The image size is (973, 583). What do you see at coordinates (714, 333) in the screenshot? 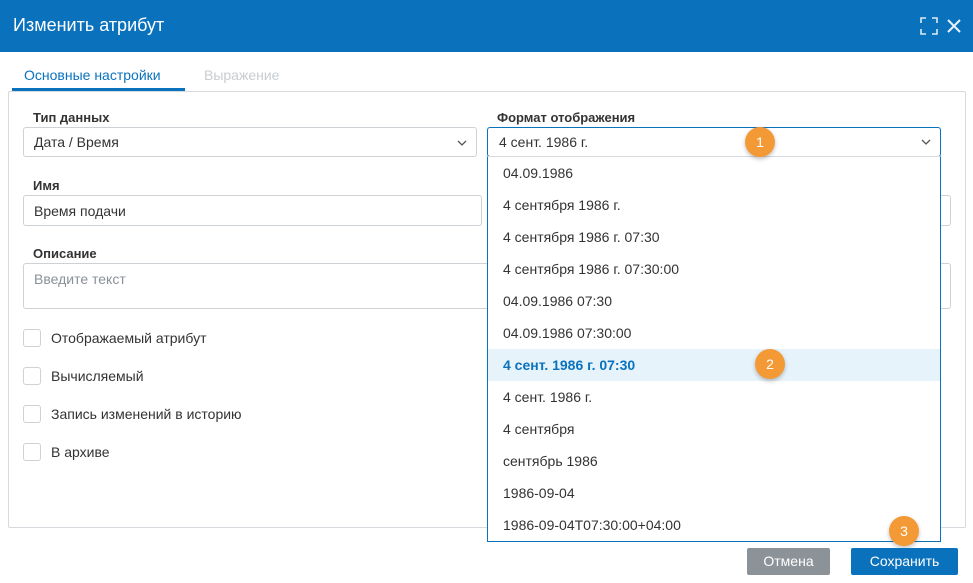
I see `format-option: 04.09.1986 07:30:00` at bounding box center [714, 333].